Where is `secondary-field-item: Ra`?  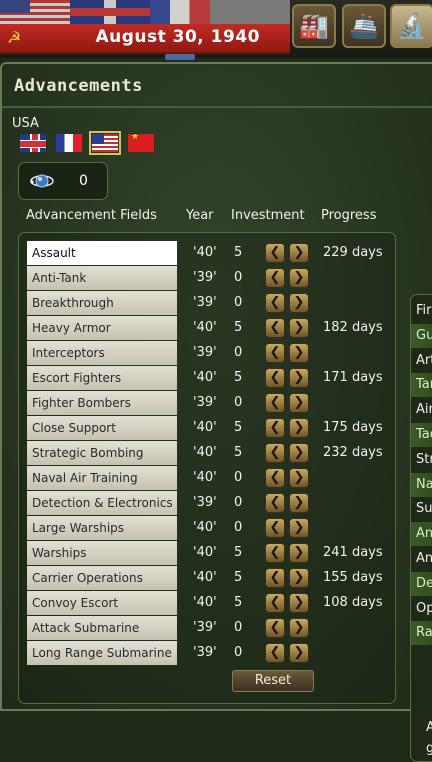 secondary-field-item: Ra is located at coordinates (421, 633).